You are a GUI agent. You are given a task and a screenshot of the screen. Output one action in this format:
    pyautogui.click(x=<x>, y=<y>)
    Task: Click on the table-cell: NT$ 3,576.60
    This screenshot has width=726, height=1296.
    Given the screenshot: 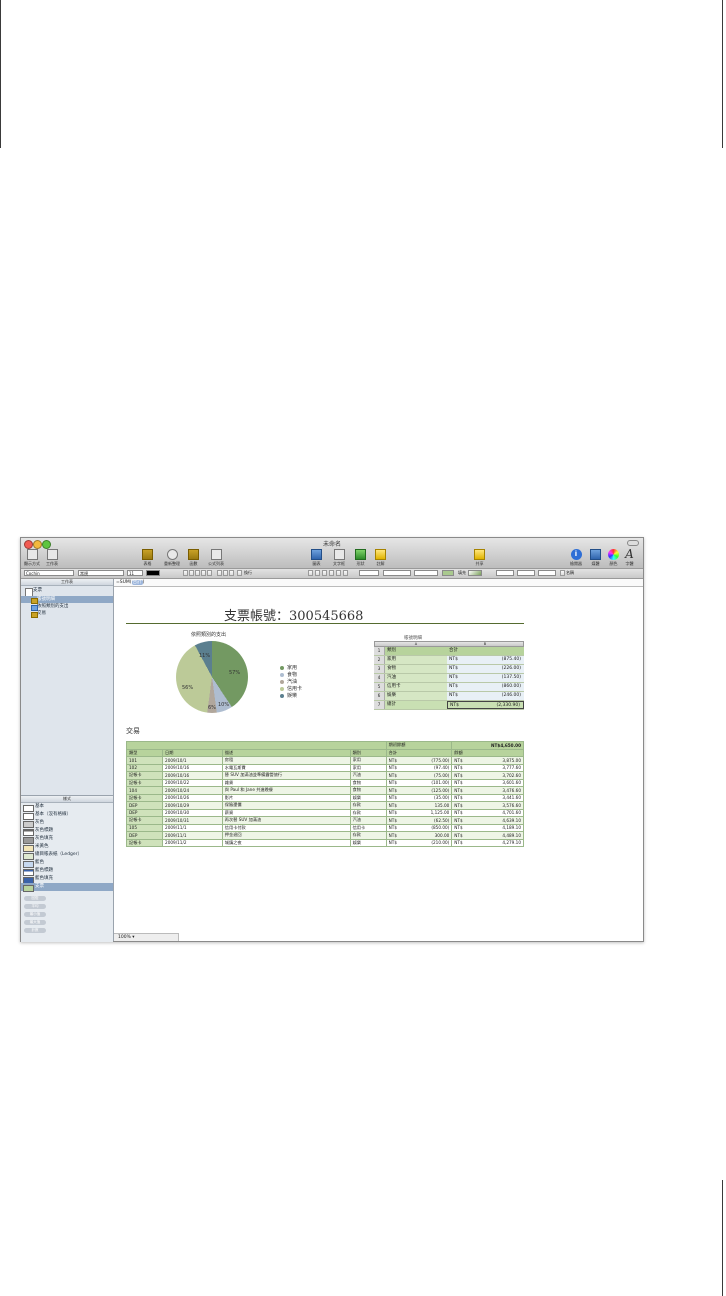 What is the action you would take?
    pyautogui.click(x=487, y=805)
    